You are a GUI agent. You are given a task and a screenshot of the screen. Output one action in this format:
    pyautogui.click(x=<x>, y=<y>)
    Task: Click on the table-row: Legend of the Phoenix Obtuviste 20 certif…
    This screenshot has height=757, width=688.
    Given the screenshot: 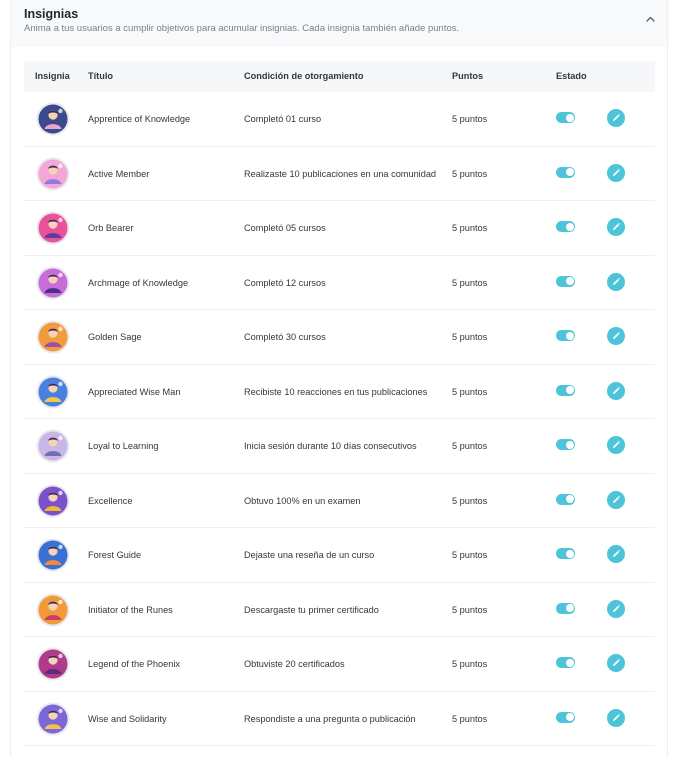 What is the action you would take?
    pyautogui.click(x=339, y=664)
    